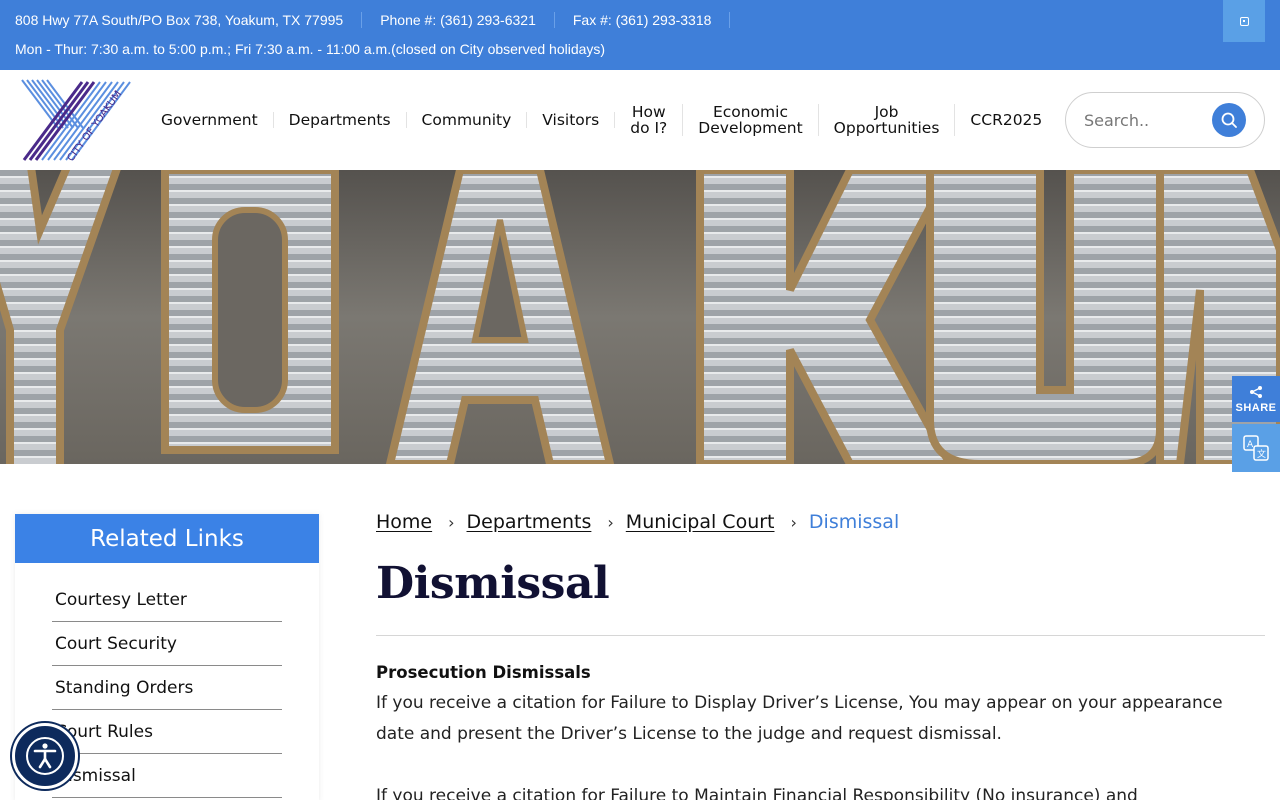  I want to click on nav-how-do-i: How do I?, so click(649, 120).